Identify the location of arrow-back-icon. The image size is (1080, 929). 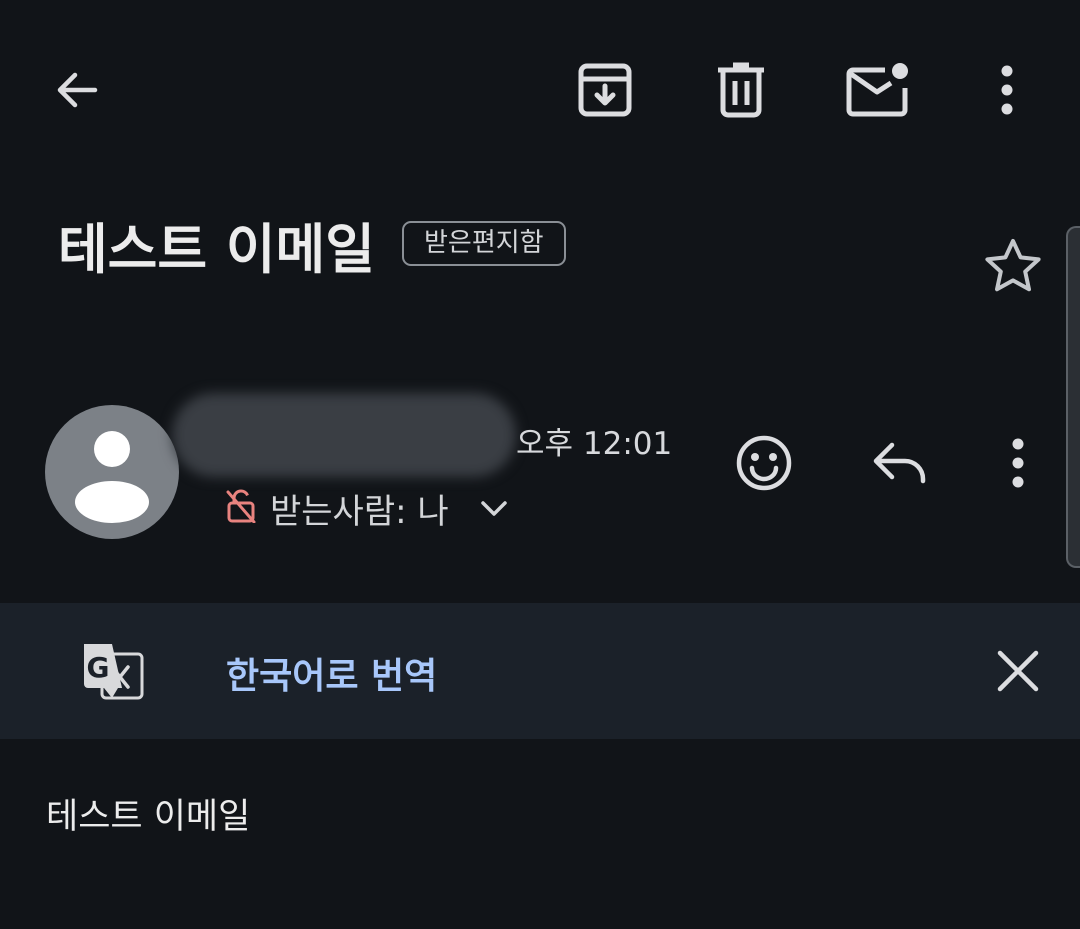
(77, 90).